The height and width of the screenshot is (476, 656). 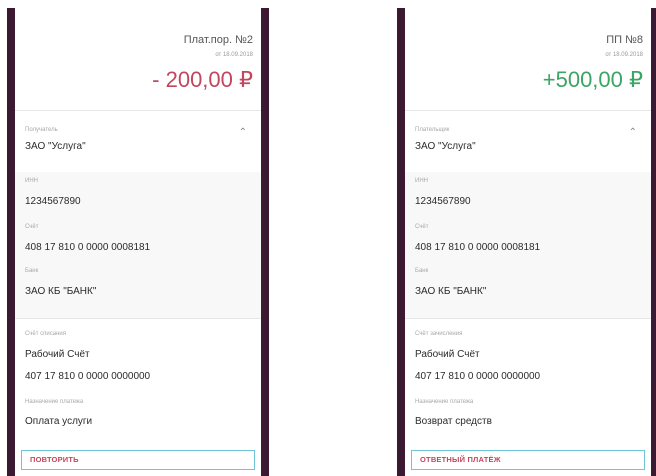 What do you see at coordinates (59, 421) in the screenshot?
I see `purpose-value: Оплата услуги` at bounding box center [59, 421].